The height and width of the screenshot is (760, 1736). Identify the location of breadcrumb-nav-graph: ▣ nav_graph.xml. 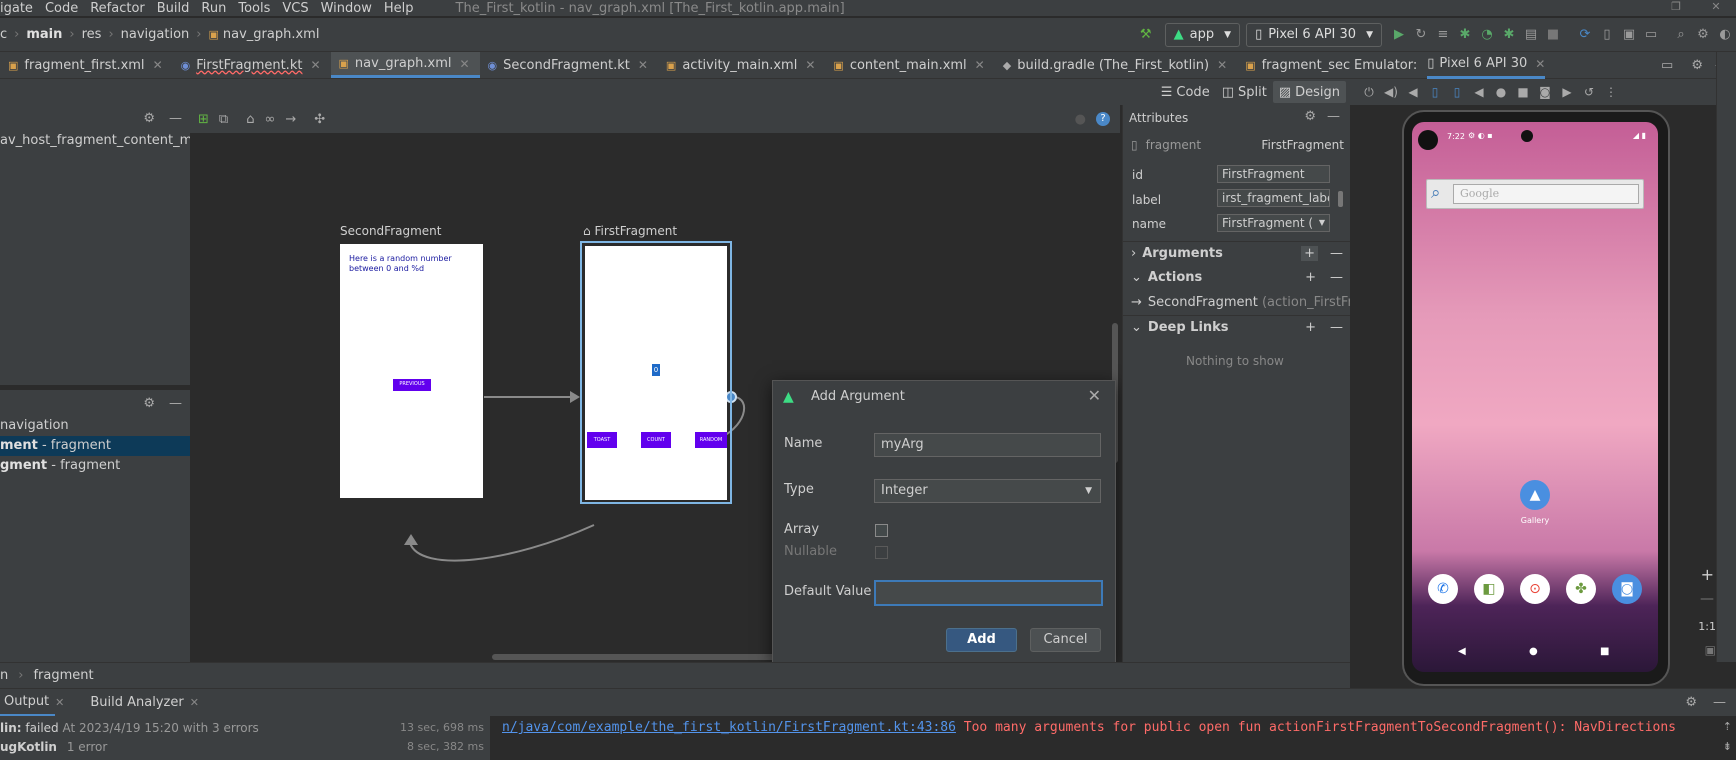
(263, 34).